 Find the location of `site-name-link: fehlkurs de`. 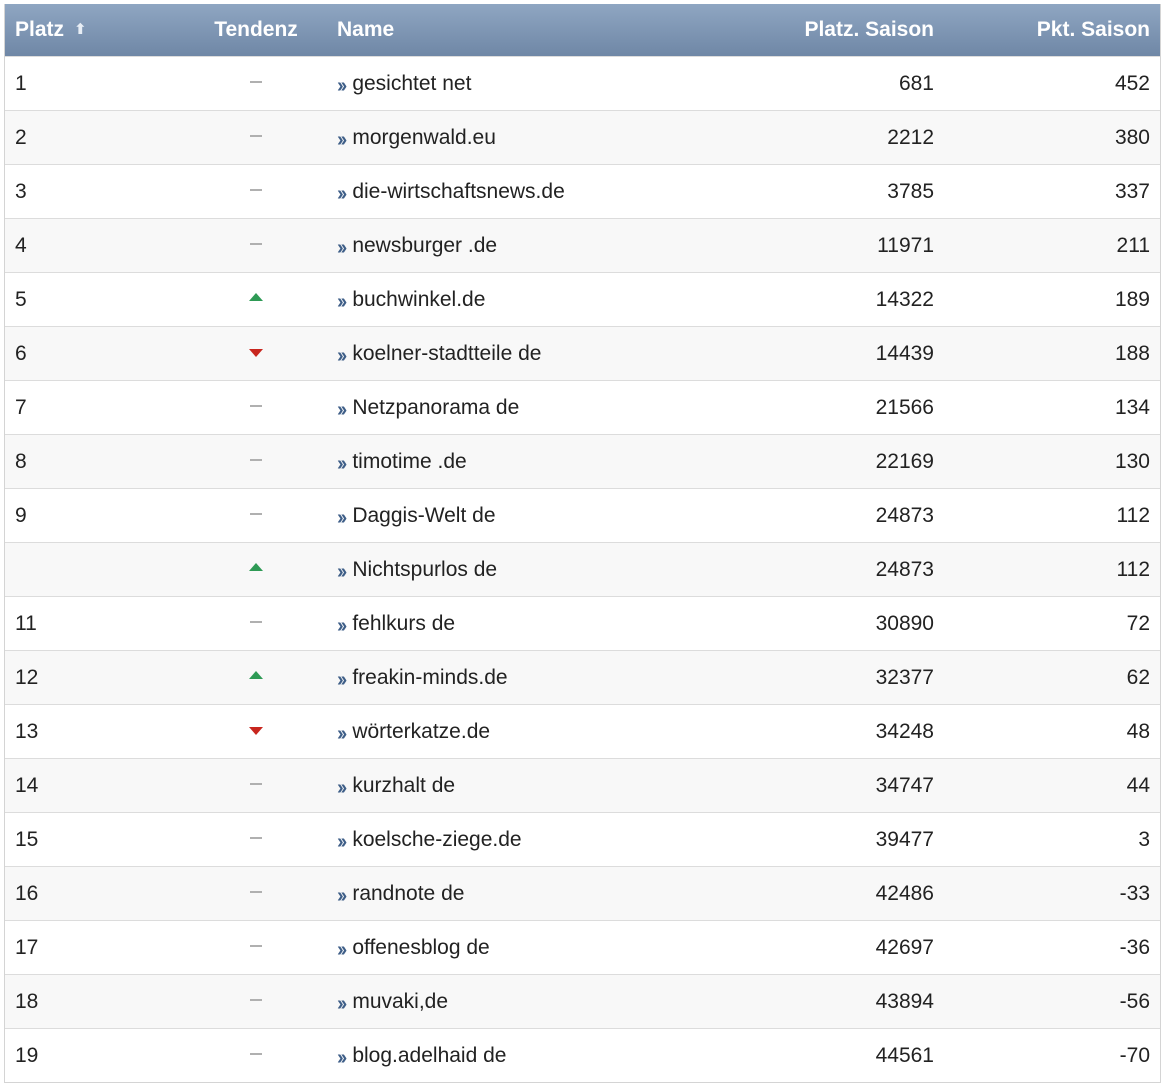

site-name-link: fehlkurs de is located at coordinates (403, 624).